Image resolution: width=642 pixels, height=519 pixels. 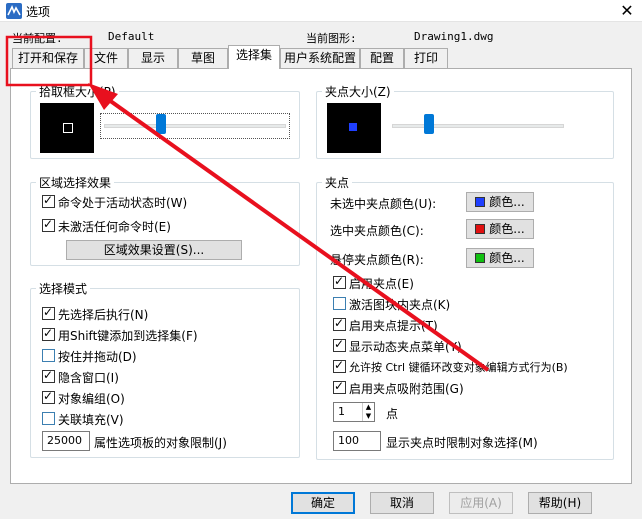 What do you see at coordinates (75, 182) in the screenshot?
I see `area-effect-label: 区域选择效果` at bounding box center [75, 182].